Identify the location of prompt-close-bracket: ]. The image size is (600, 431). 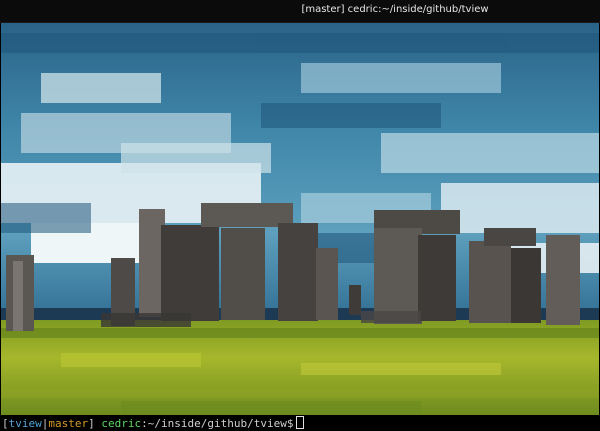
(91, 423).